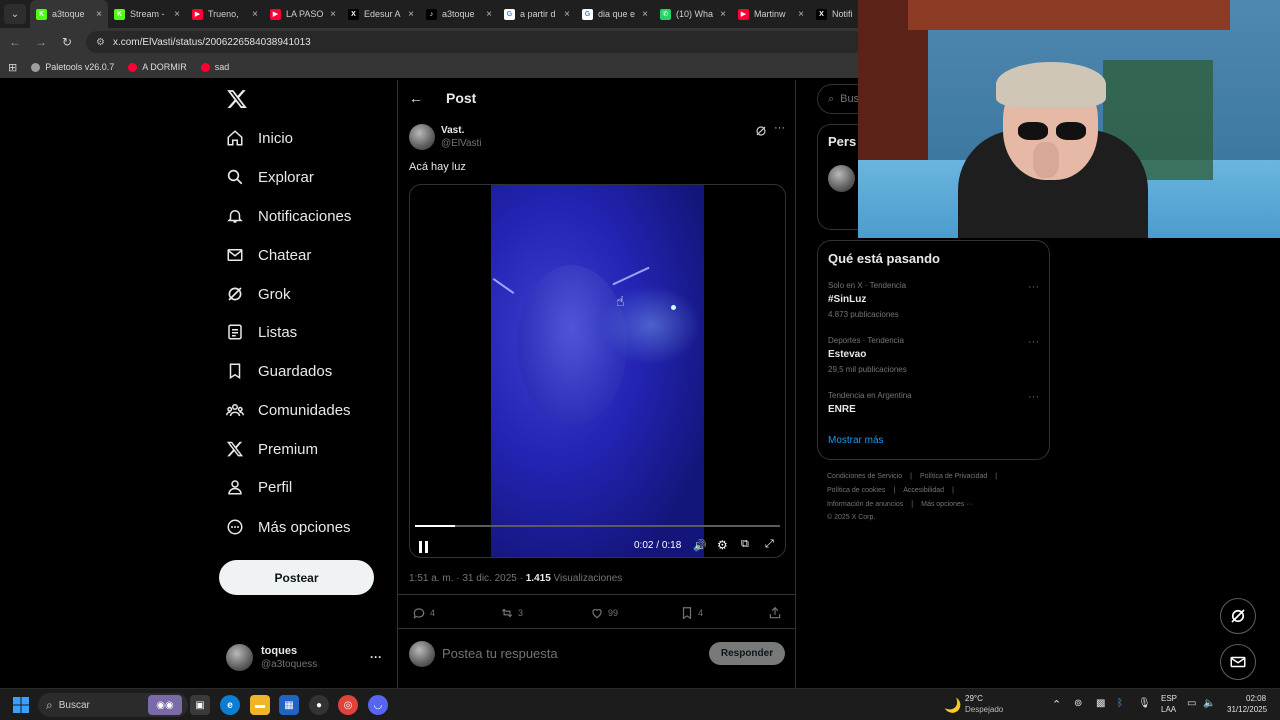 Image resolution: width=1280 pixels, height=720 pixels. I want to click on app-icon: ●, so click(319, 705).